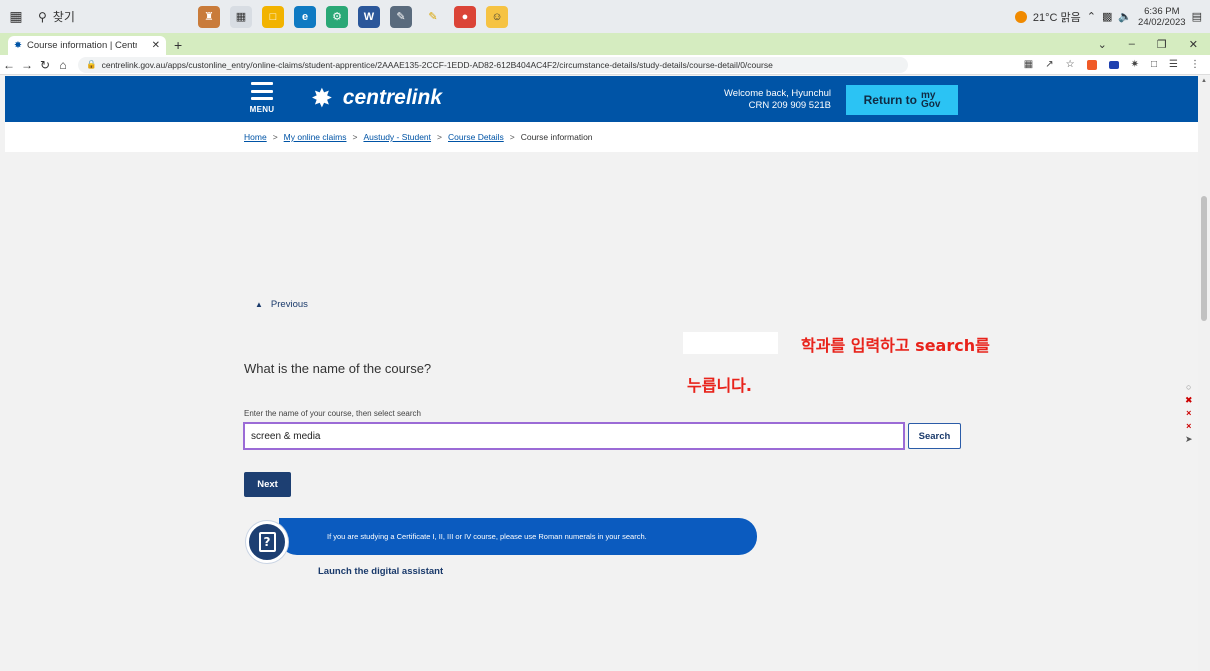 The image size is (1210, 671). Describe the element at coordinates (81, 45) in the screenshot. I see `tab-title: Course information | Centrelink` at that location.